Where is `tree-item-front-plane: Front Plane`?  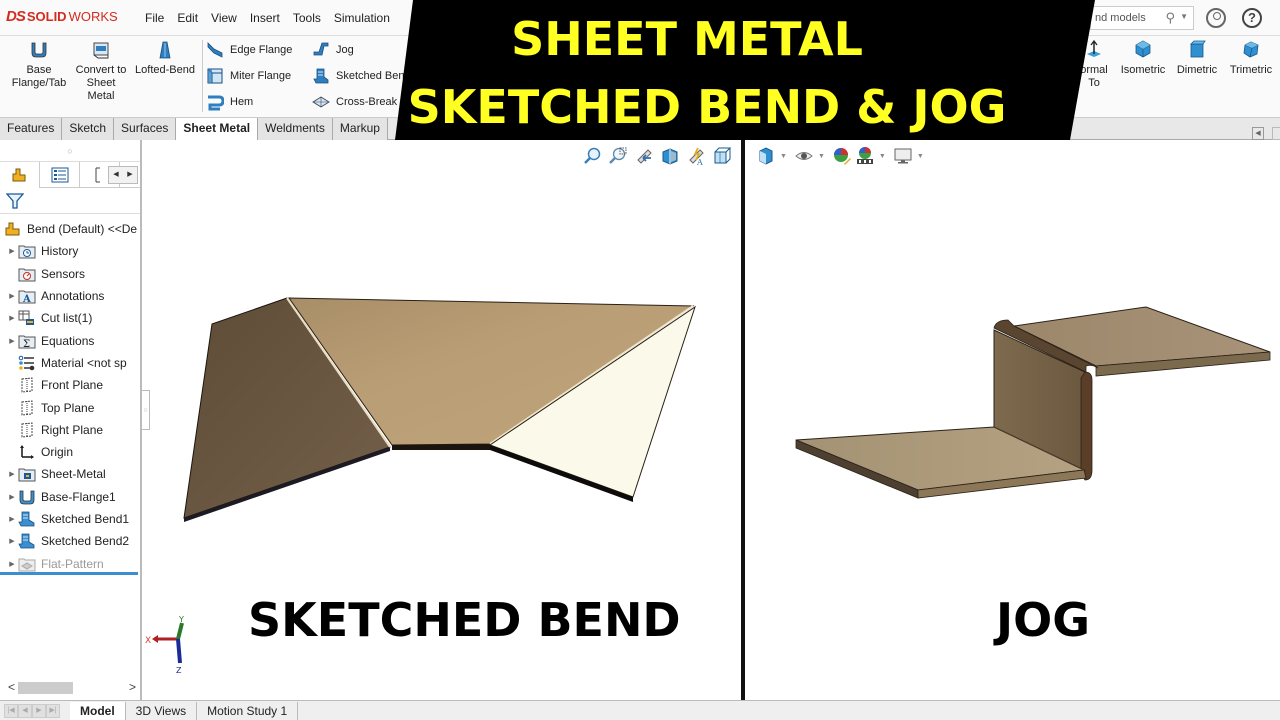 tree-item-front-plane: Front Plane is located at coordinates (70, 385).